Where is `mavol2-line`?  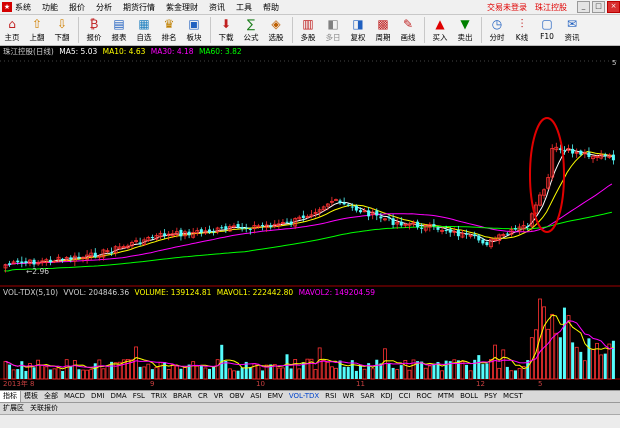 mavol2-line is located at coordinates (309, 344).